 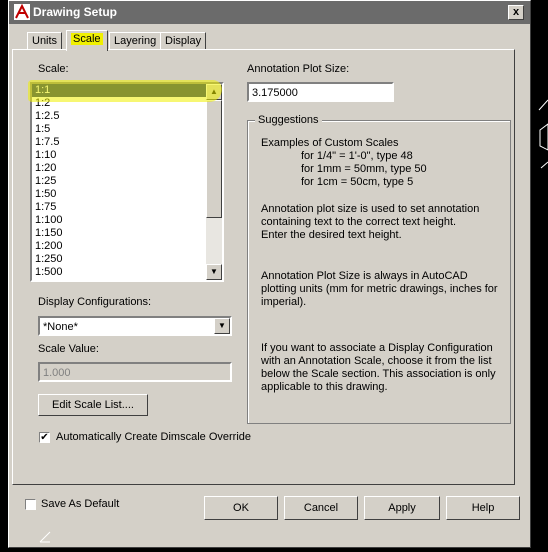 I want to click on dimscale-checkbox: ✔, so click(x=44, y=437).